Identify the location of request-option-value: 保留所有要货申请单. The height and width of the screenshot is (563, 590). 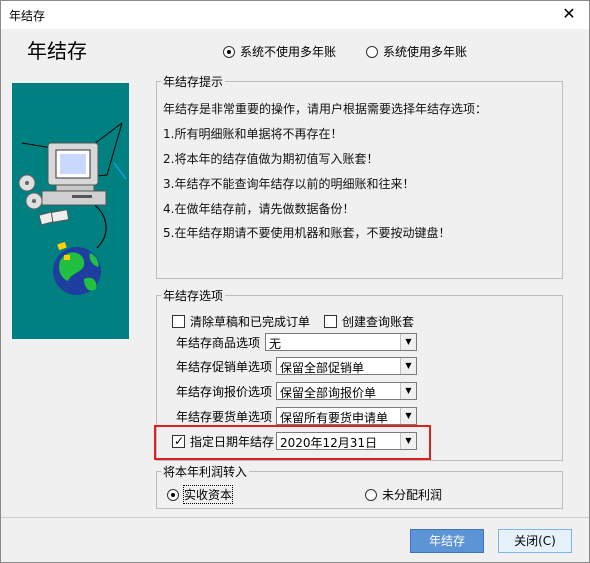
(334, 418).